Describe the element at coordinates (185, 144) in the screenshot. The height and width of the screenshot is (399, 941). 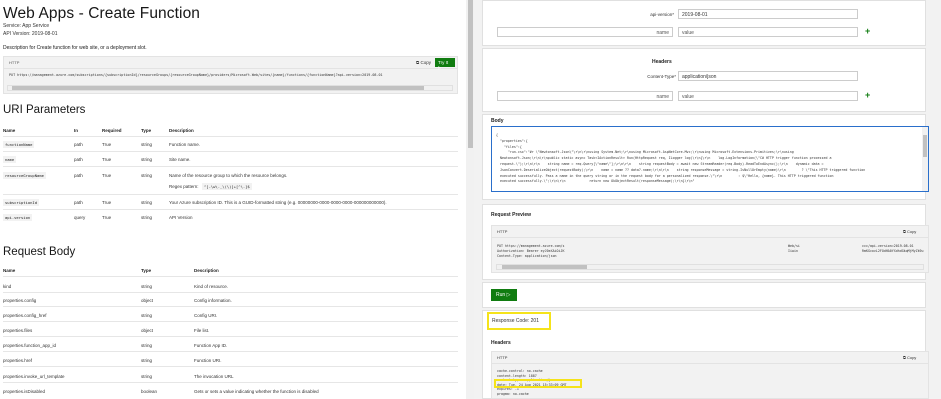
I see `param-desc: Function name.` at that location.